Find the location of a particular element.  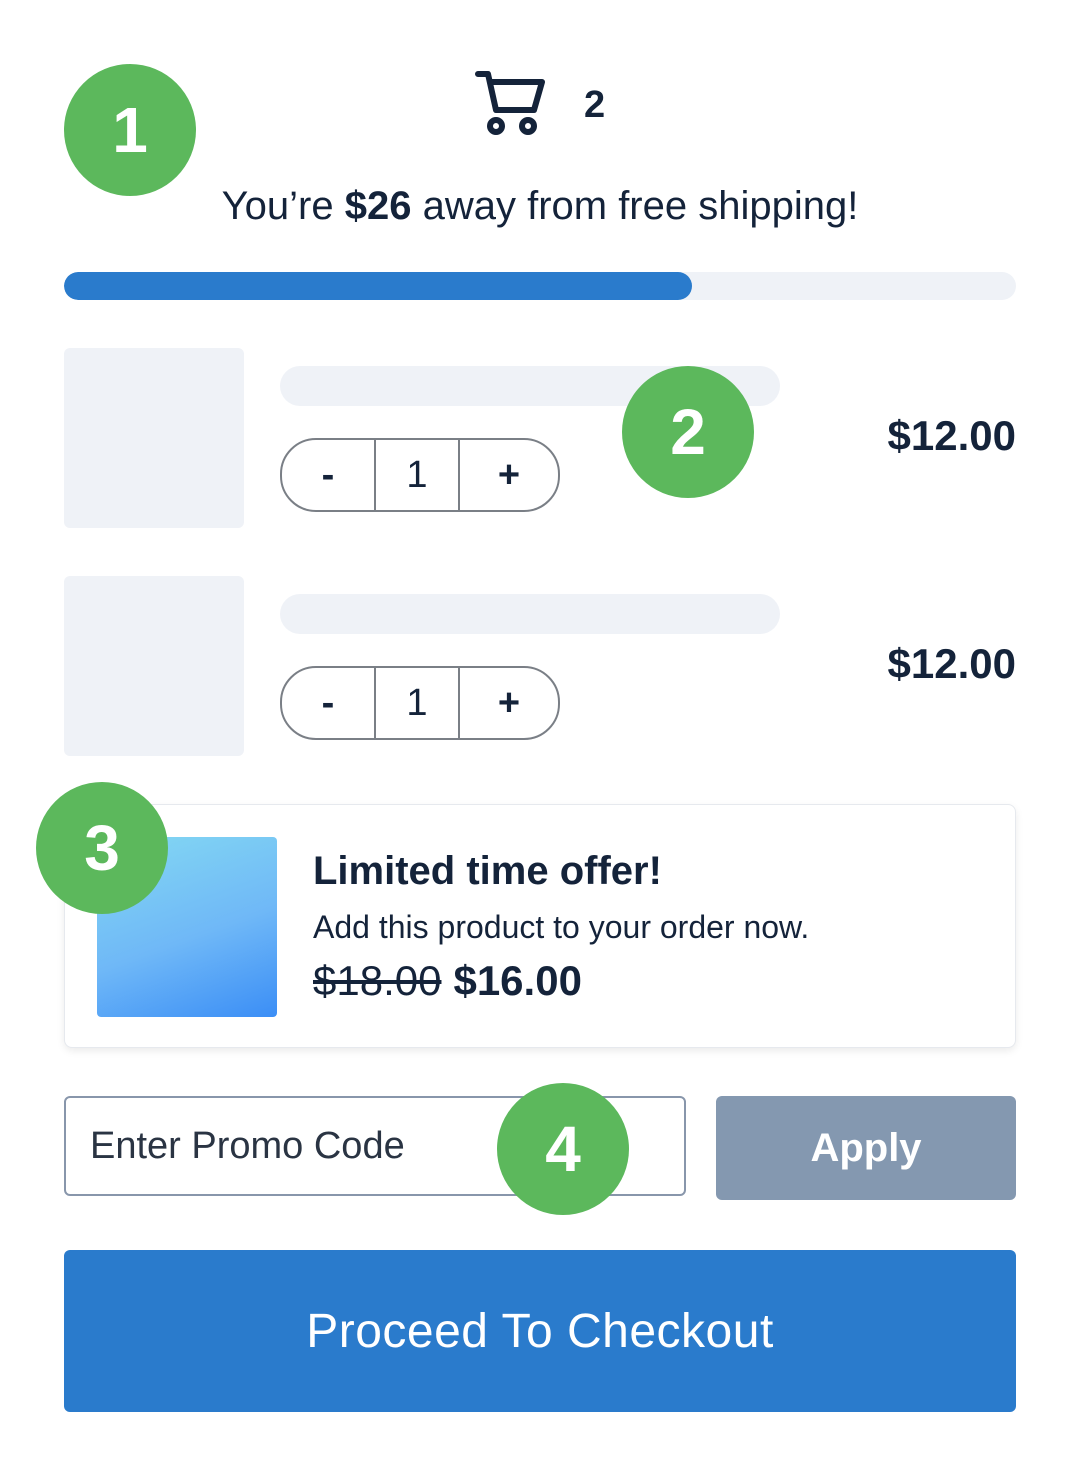

cart-summary: 2 is located at coordinates (549, 106).